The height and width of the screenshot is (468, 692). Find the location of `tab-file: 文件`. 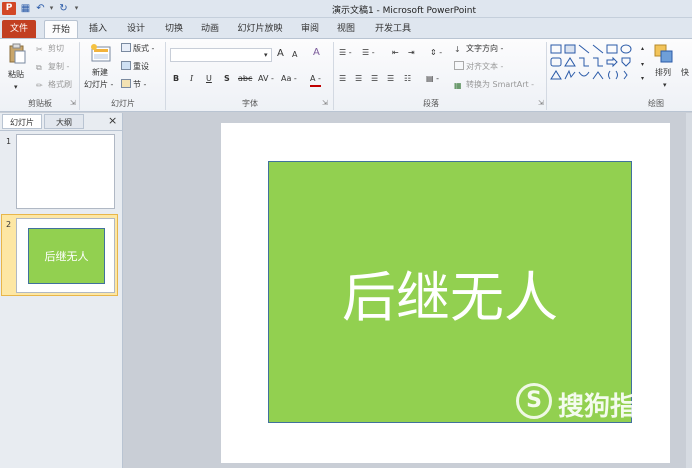

tab-file: 文件 is located at coordinates (19, 29).